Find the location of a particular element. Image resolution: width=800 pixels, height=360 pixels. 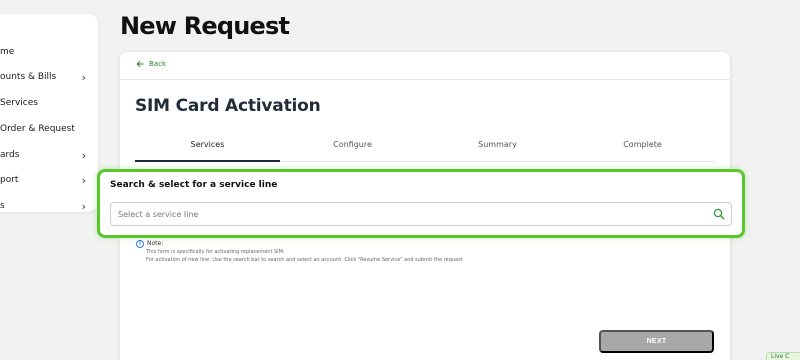

sidebar-item-label: ounts & Bills is located at coordinates (28, 77).